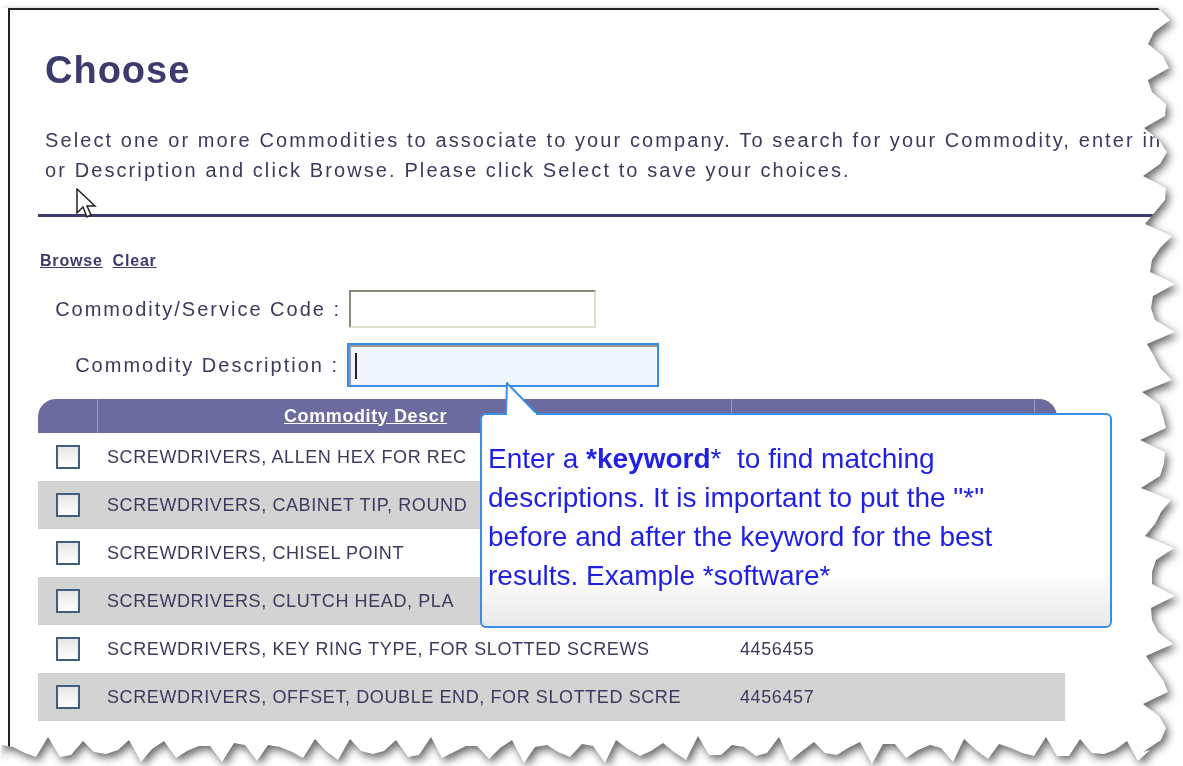 The width and height of the screenshot is (1183, 766). Describe the element at coordinates (777, 696) in the screenshot. I see `table-cell: 4456457` at that location.